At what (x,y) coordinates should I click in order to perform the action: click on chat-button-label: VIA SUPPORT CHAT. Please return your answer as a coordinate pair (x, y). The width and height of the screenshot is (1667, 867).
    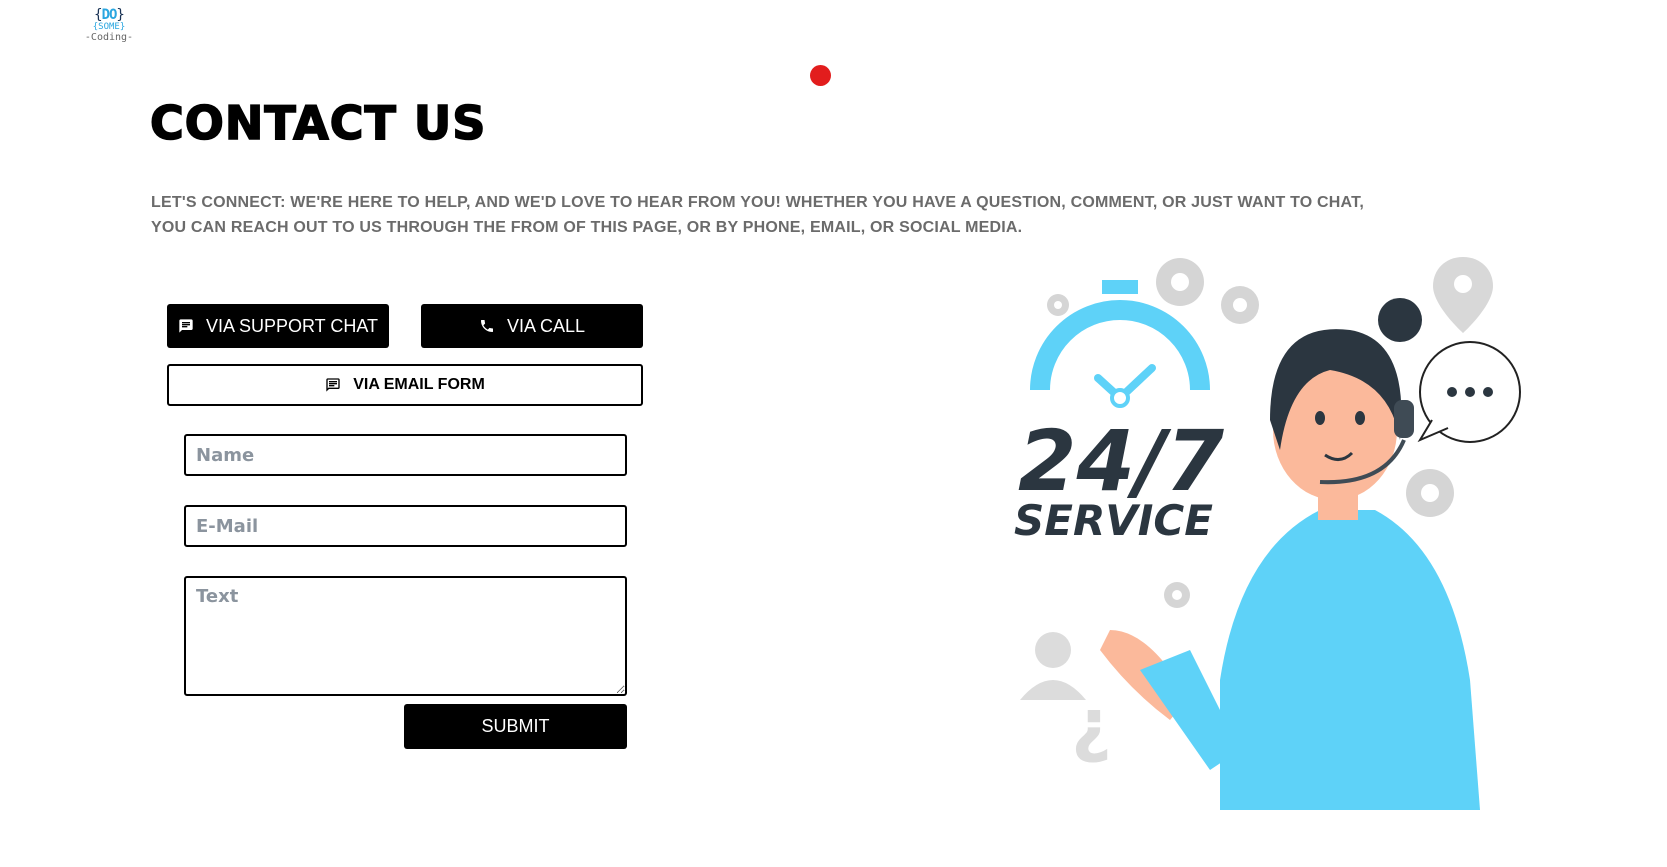
    Looking at the image, I should click on (292, 325).